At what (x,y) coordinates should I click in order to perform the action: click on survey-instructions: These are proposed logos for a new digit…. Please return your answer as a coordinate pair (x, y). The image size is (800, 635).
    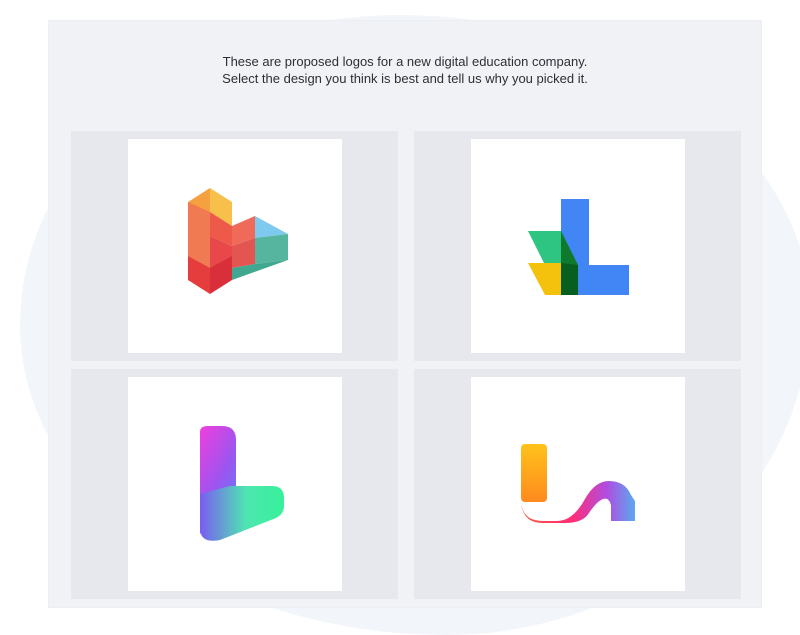
    Looking at the image, I should click on (405, 70).